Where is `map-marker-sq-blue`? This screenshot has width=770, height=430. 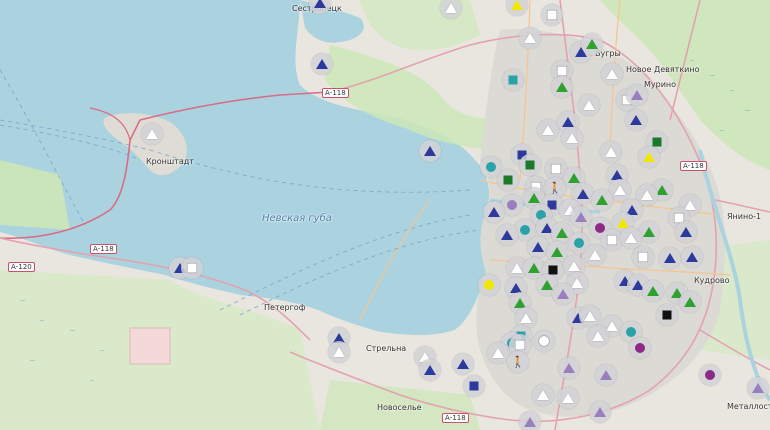
map-marker-sq-blue is located at coordinates (474, 386).